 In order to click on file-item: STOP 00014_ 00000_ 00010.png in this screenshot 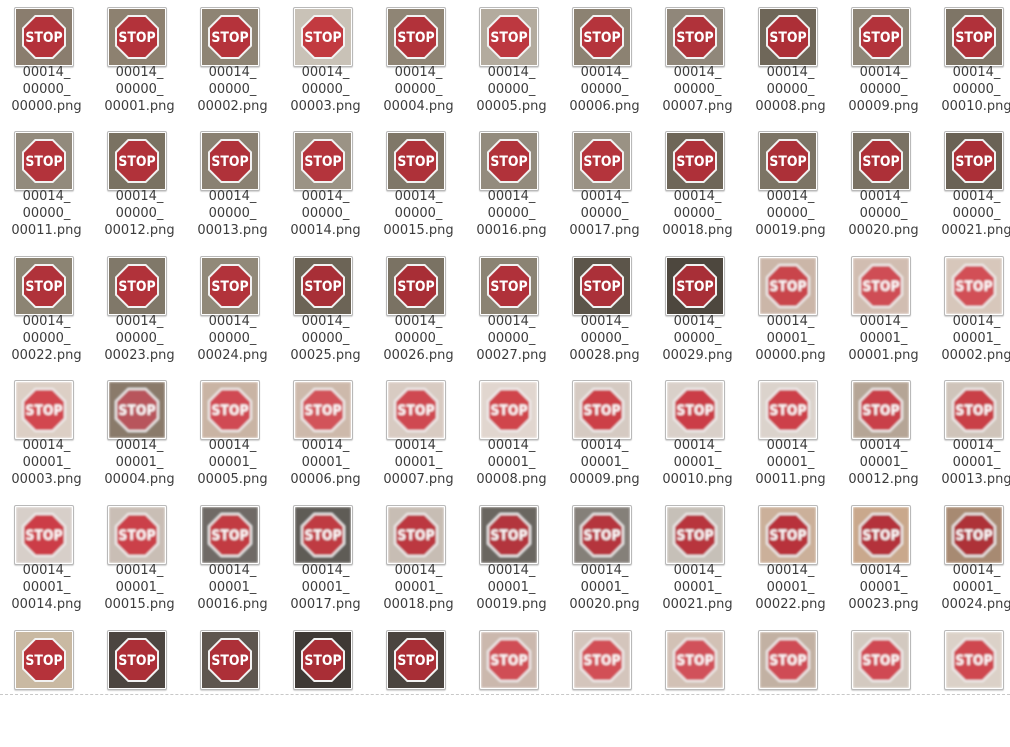, I will do `click(970, 62)`.